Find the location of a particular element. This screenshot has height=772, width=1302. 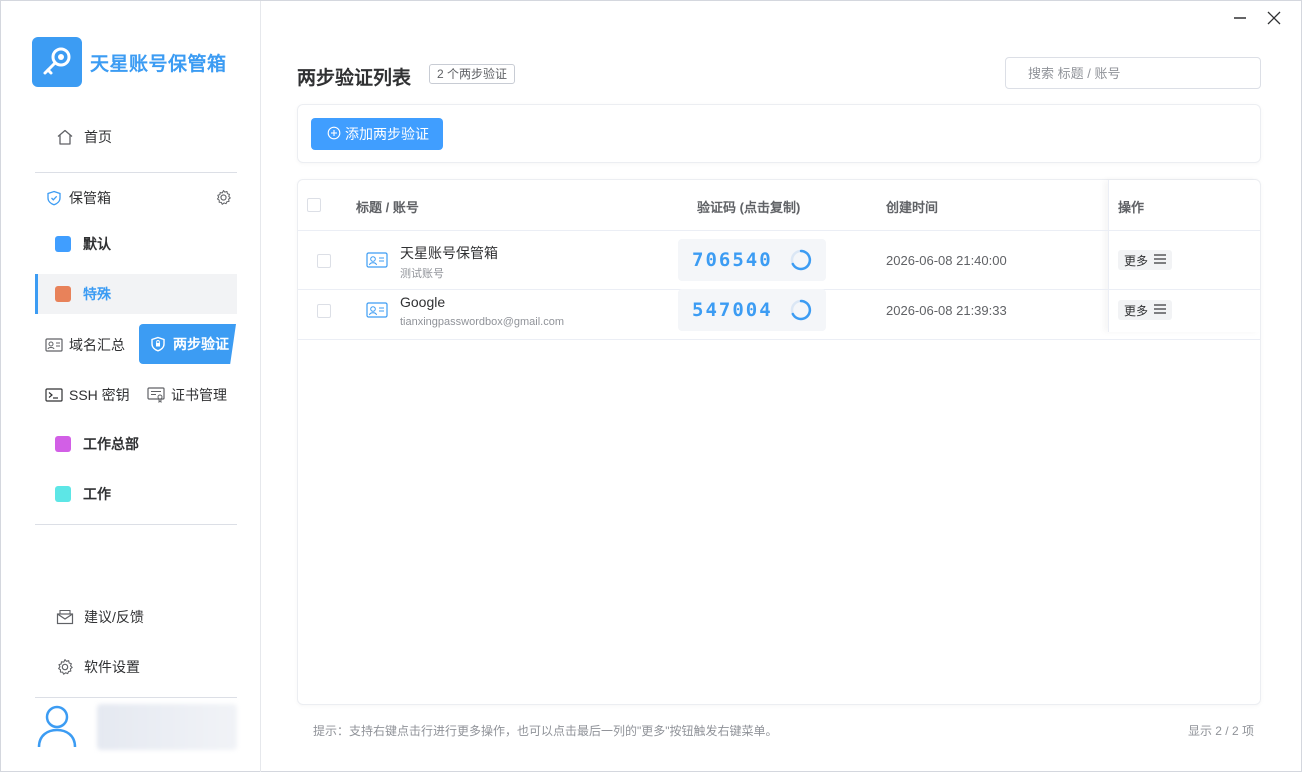

row-account: tianxingpasswordbox@gmail.com is located at coordinates (482, 322).